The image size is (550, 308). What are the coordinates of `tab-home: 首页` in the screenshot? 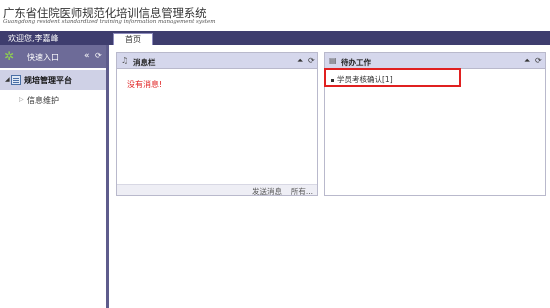 It's located at (133, 39).